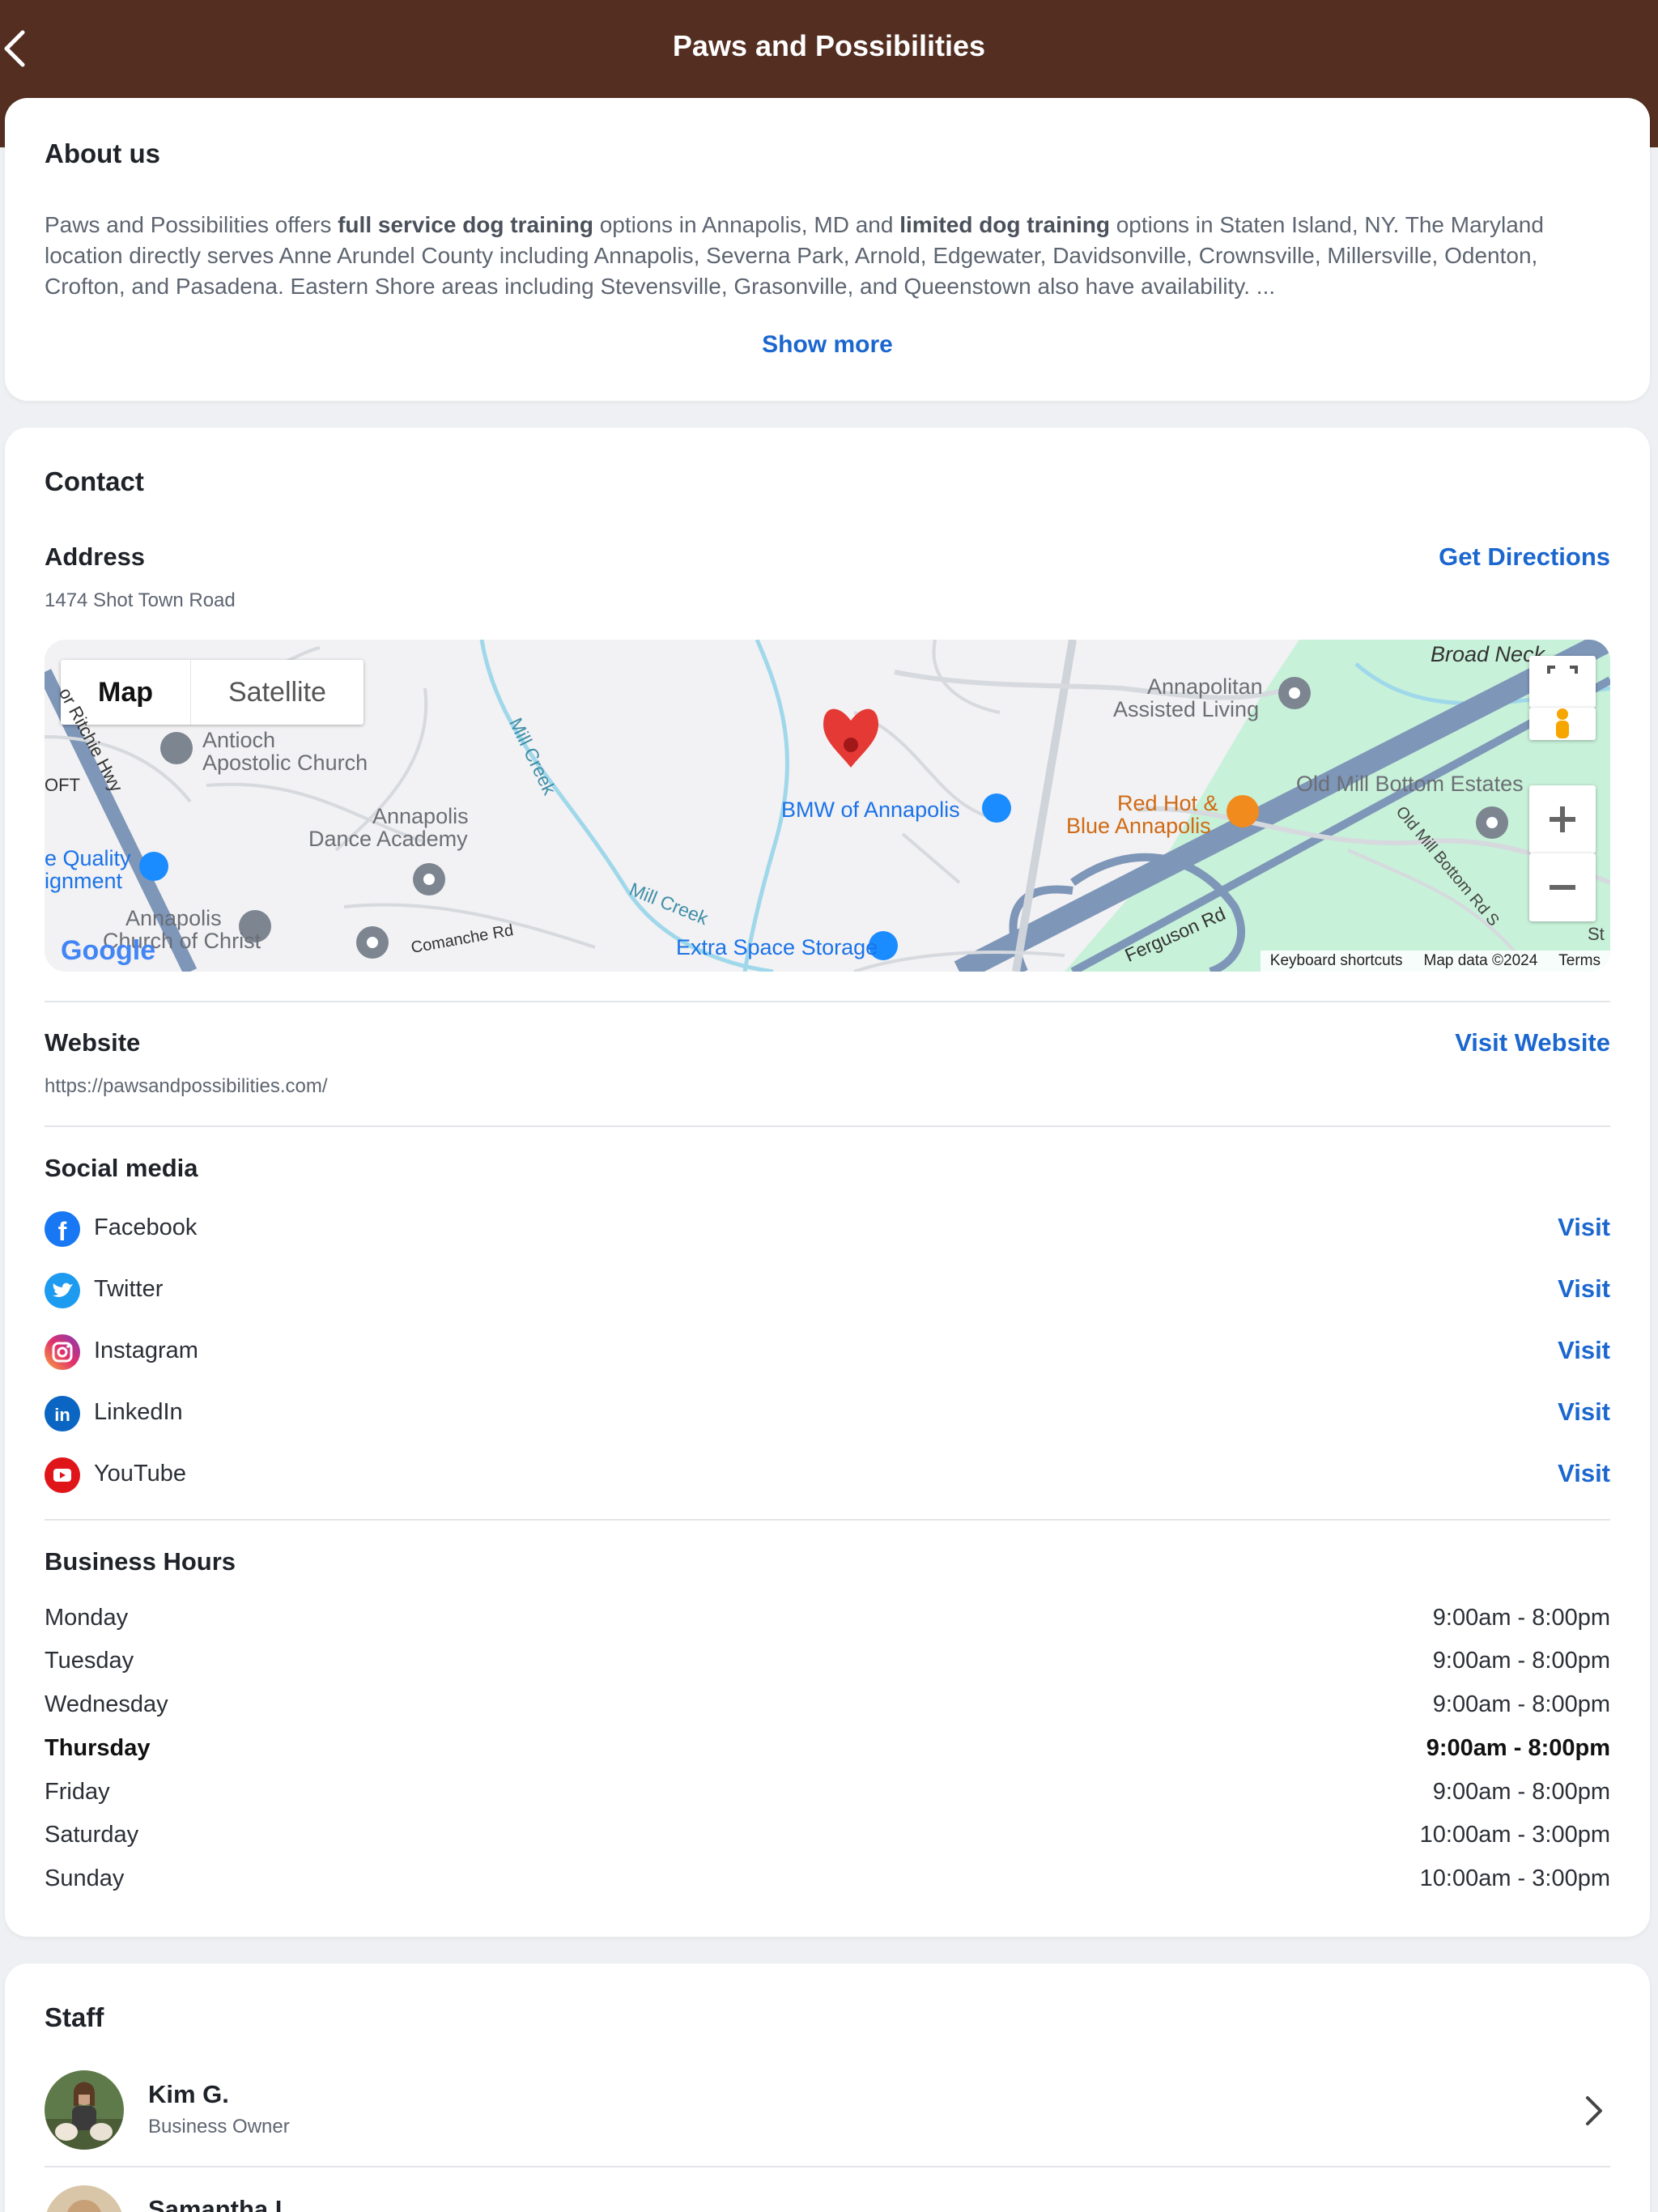  What do you see at coordinates (827, 1664) in the screenshot?
I see `hours-row-tuesday: Tuesday 9:00am - 8:00pm` at bounding box center [827, 1664].